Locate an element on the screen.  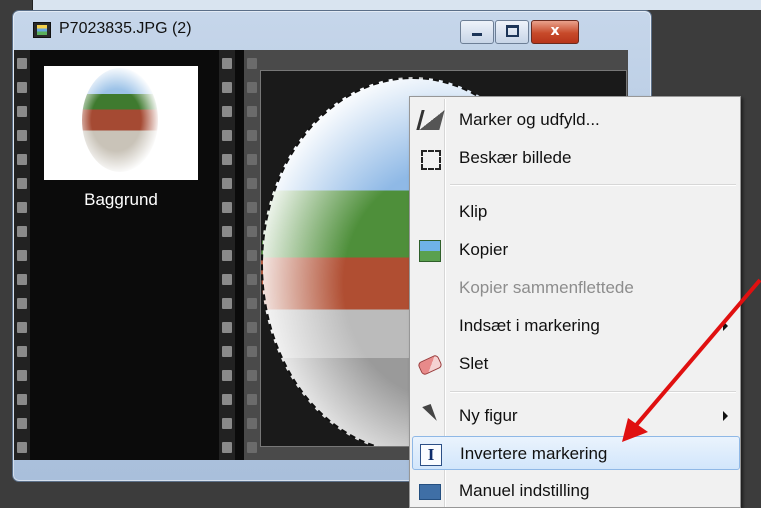
fill-bucket-icon is located at coordinates (430, 120).